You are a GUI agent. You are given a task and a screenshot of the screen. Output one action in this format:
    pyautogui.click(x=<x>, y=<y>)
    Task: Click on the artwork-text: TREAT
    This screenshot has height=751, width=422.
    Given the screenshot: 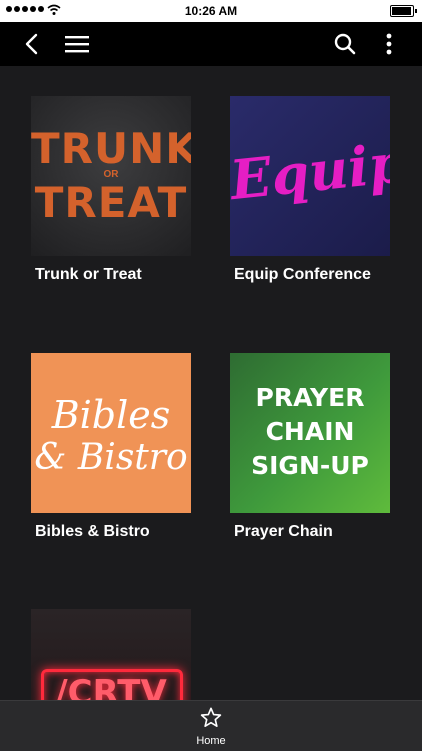 What is the action you would take?
    pyautogui.click(x=111, y=202)
    